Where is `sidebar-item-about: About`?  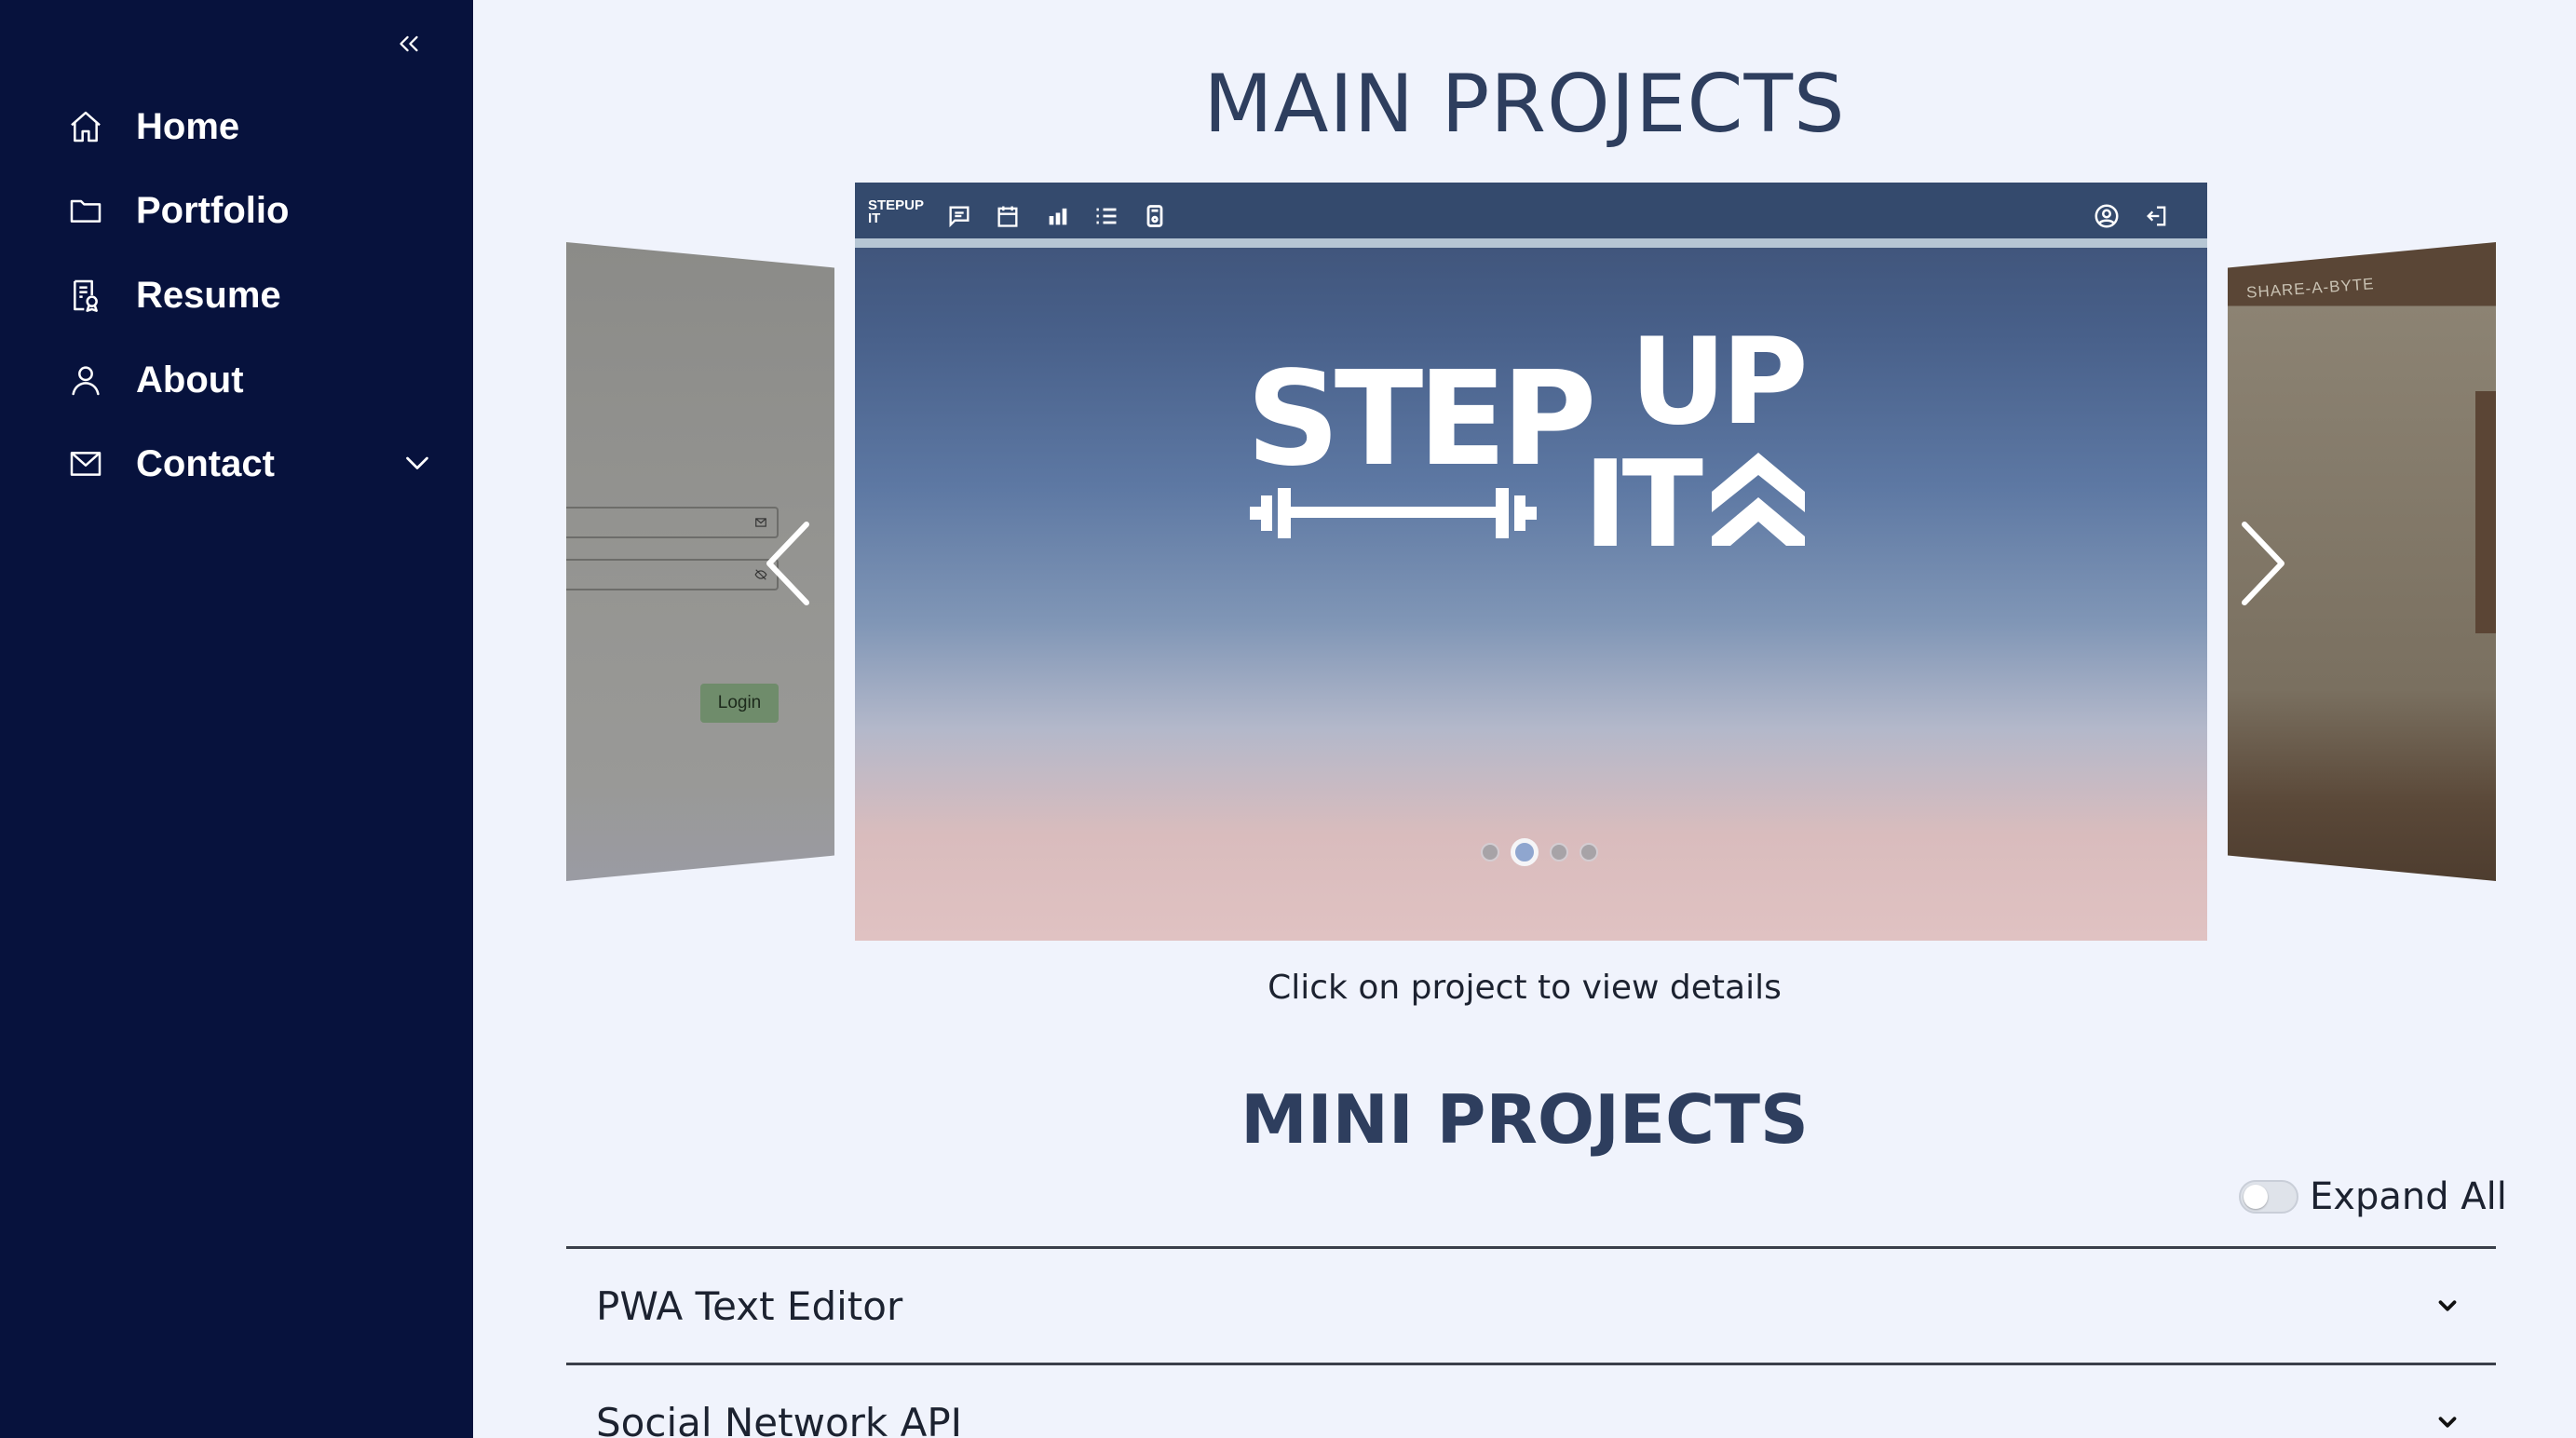 sidebar-item-about: About is located at coordinates (251, 380).